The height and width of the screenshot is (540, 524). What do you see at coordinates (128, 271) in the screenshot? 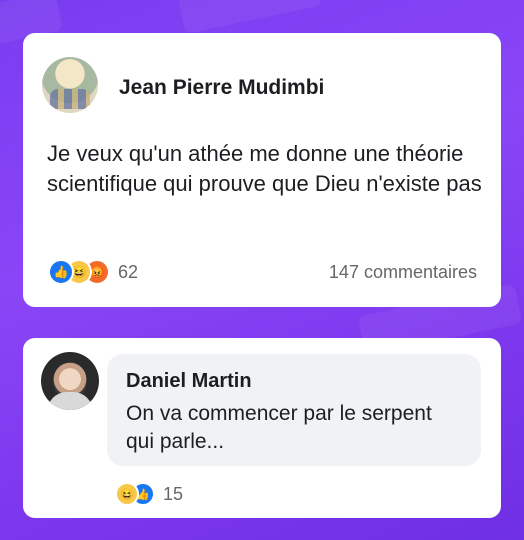
I see `post-reaction-count: 62` at bounding box center [128, 271].